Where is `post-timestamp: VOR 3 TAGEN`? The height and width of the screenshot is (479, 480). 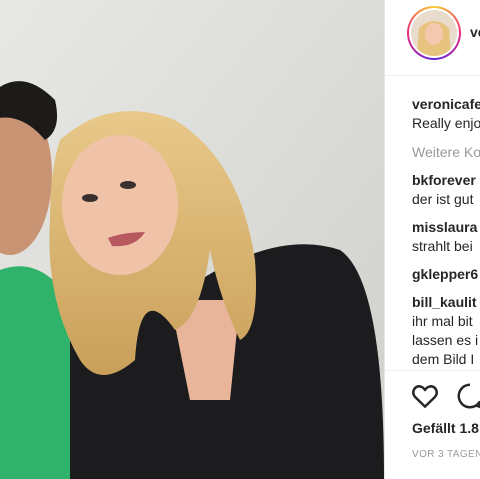
post-timestamp: VOR 3 TAGEN is located at coordinates (446, 454).